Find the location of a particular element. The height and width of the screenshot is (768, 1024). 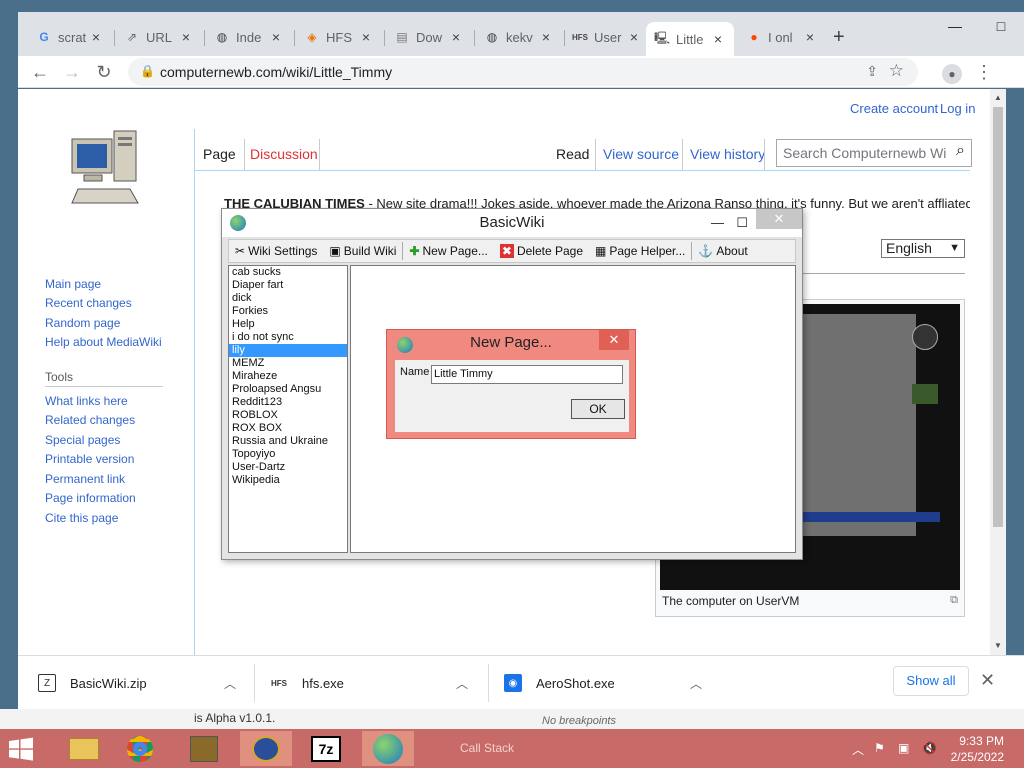

list-item: Help is located at coordinates (288, 324).